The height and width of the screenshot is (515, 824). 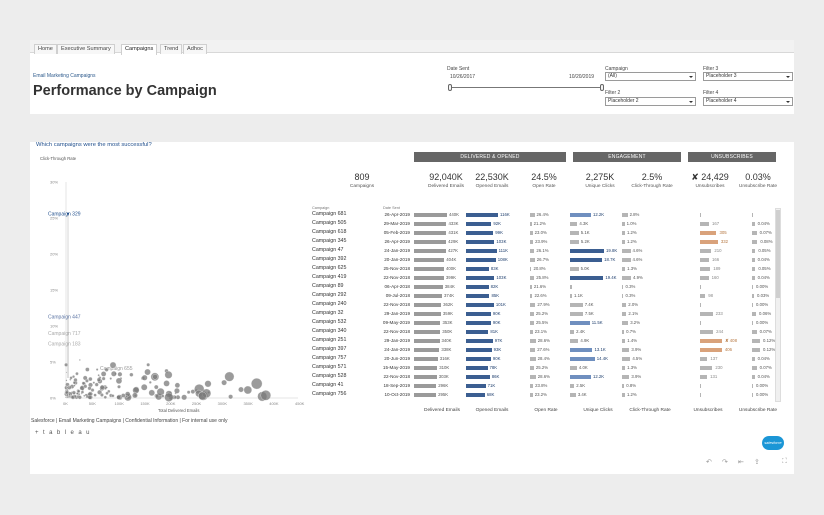 I want to click on campaign-name: Campaign 240, so click(x=329, y=304).